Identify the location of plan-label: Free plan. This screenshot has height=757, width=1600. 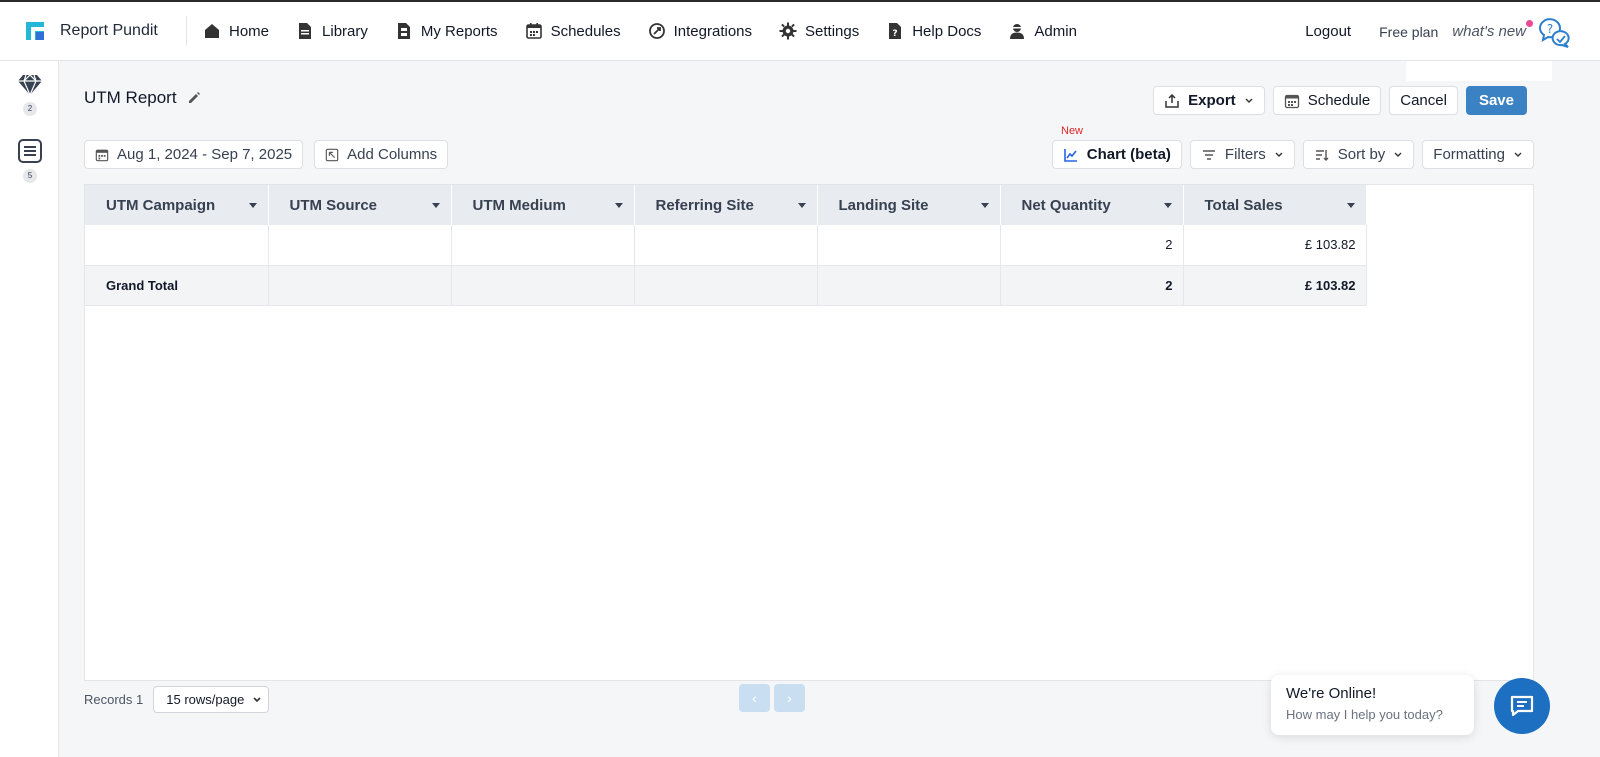
(1408, 32).